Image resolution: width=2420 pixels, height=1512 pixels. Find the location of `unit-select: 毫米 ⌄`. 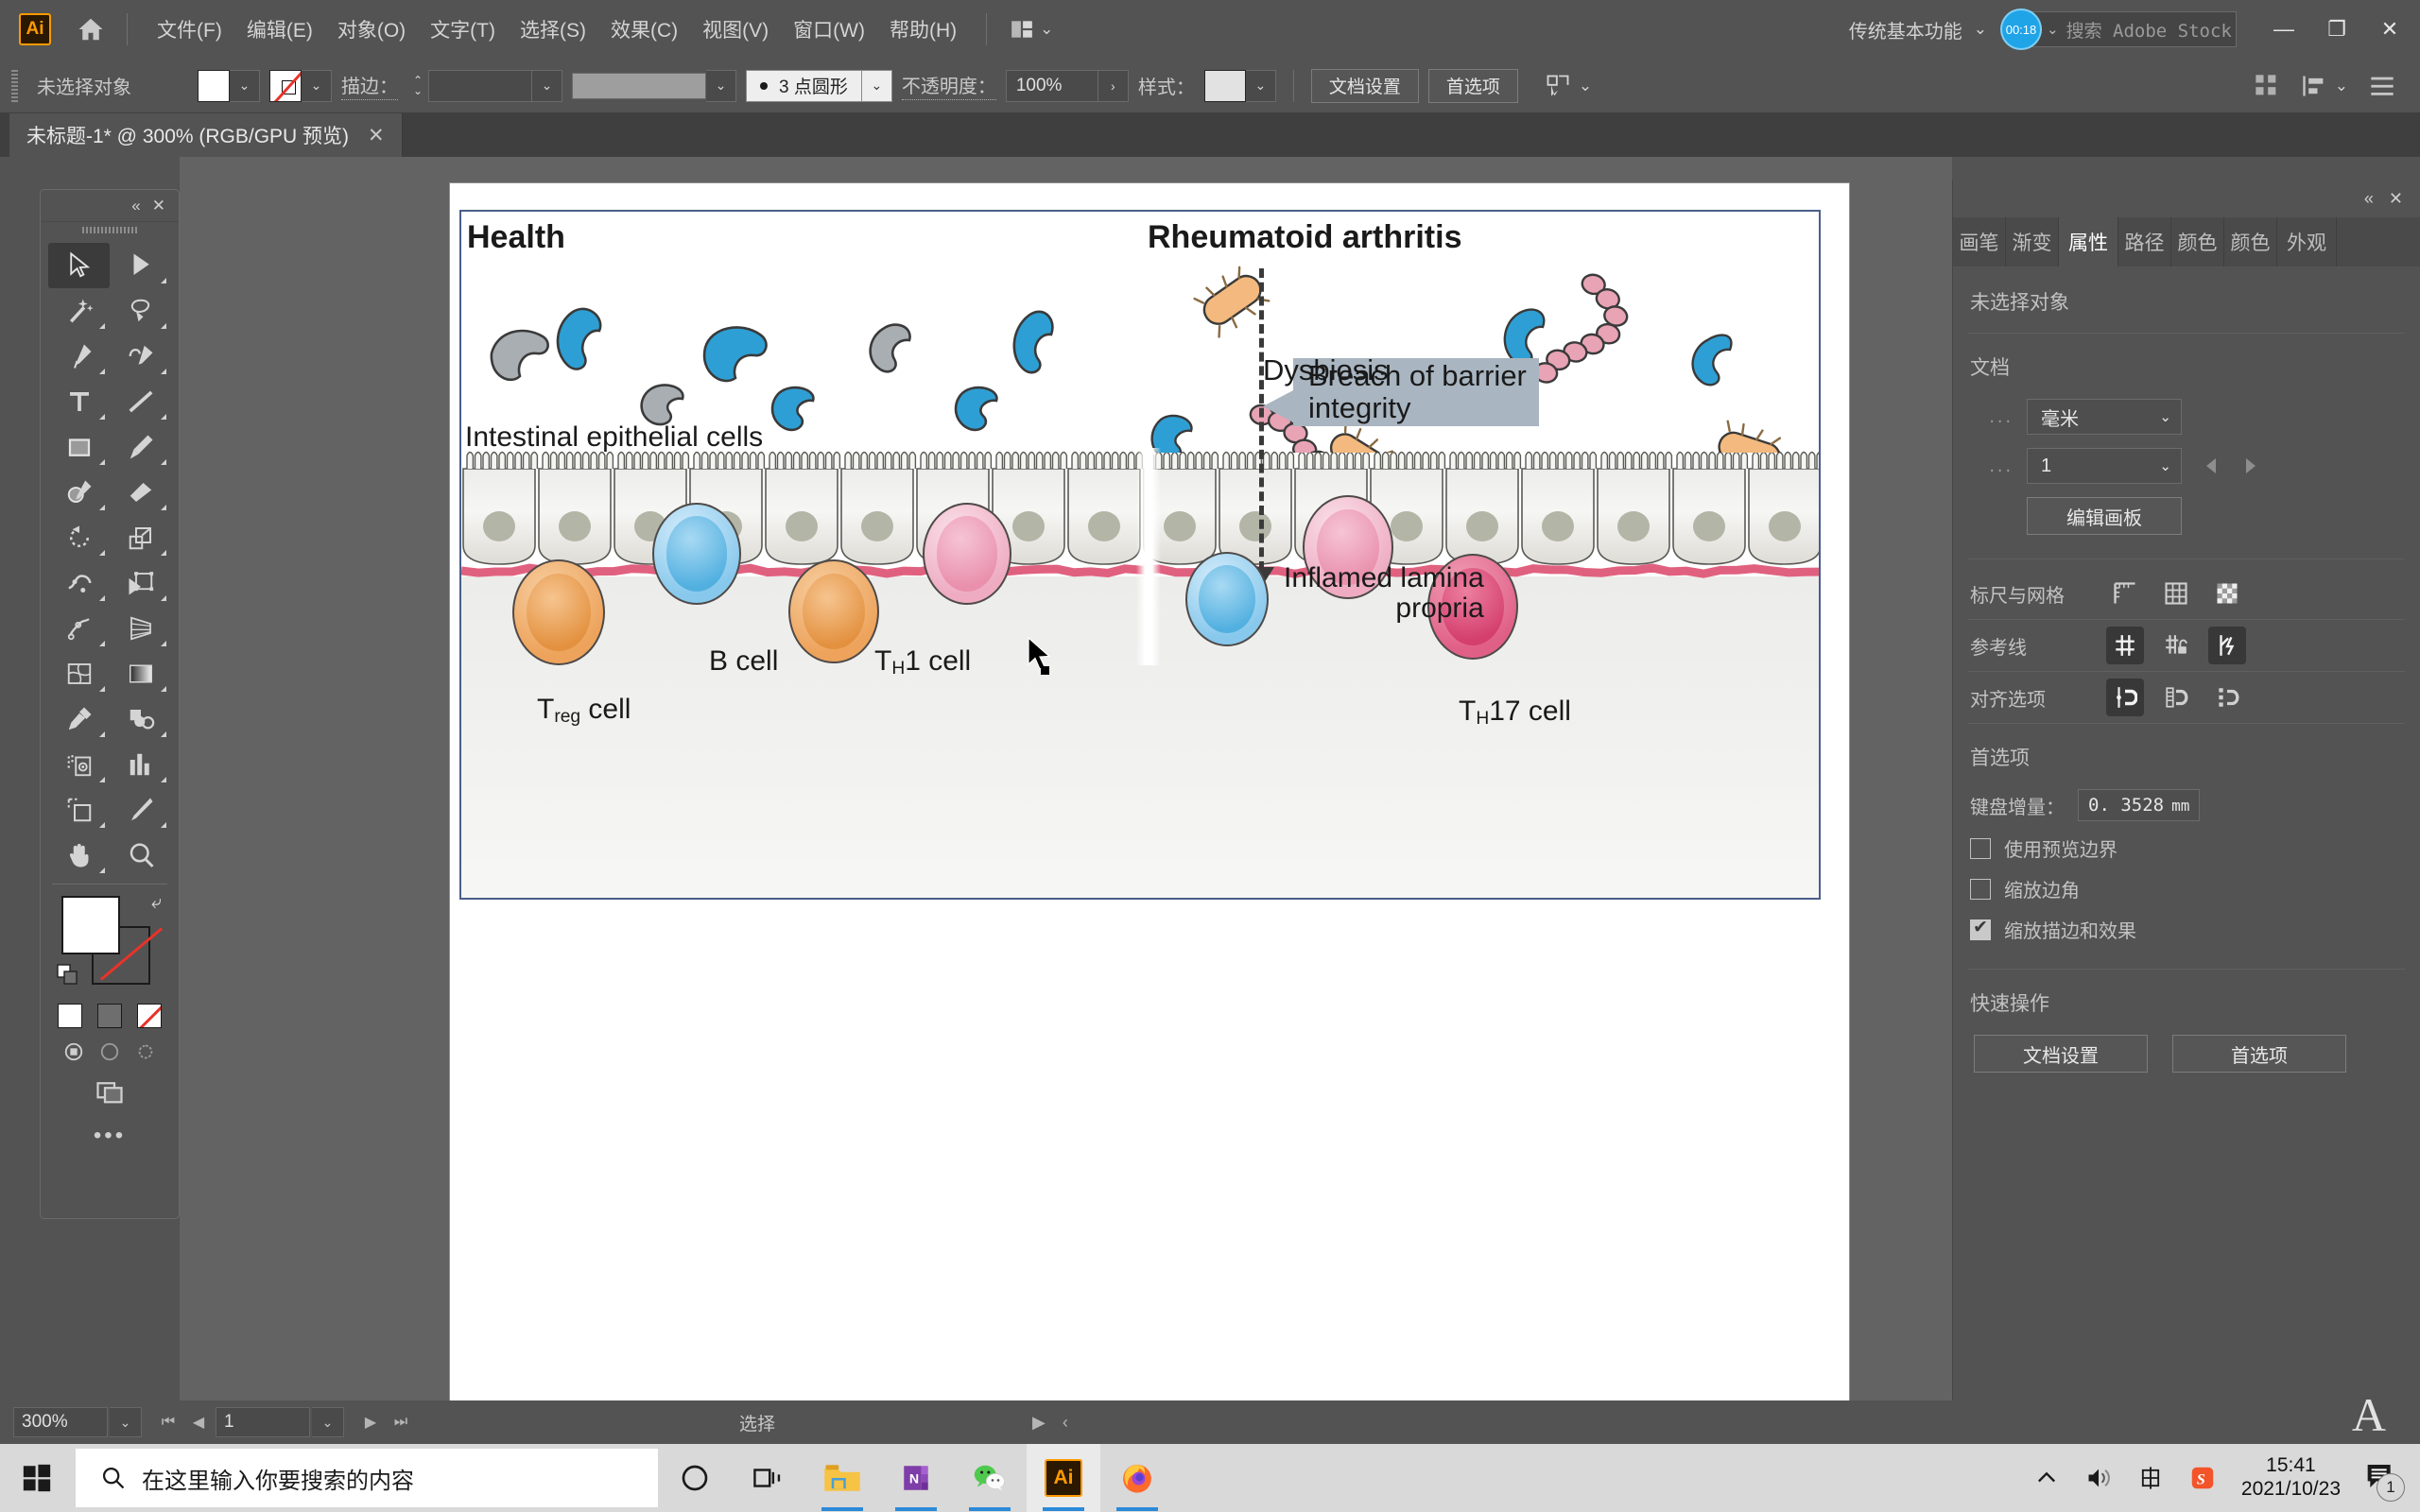

unit-select: 毫米 ⌄ is located at coordinates (2104, 417).